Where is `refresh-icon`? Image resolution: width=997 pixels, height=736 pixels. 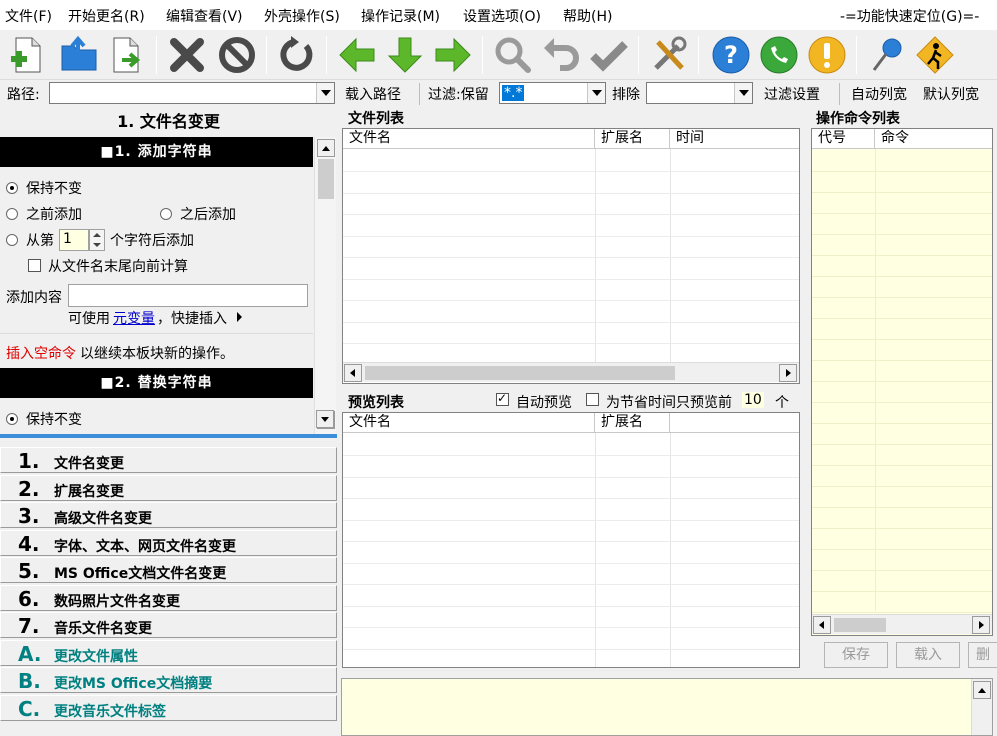 refresh-icon is located at coordinates (297, 55).